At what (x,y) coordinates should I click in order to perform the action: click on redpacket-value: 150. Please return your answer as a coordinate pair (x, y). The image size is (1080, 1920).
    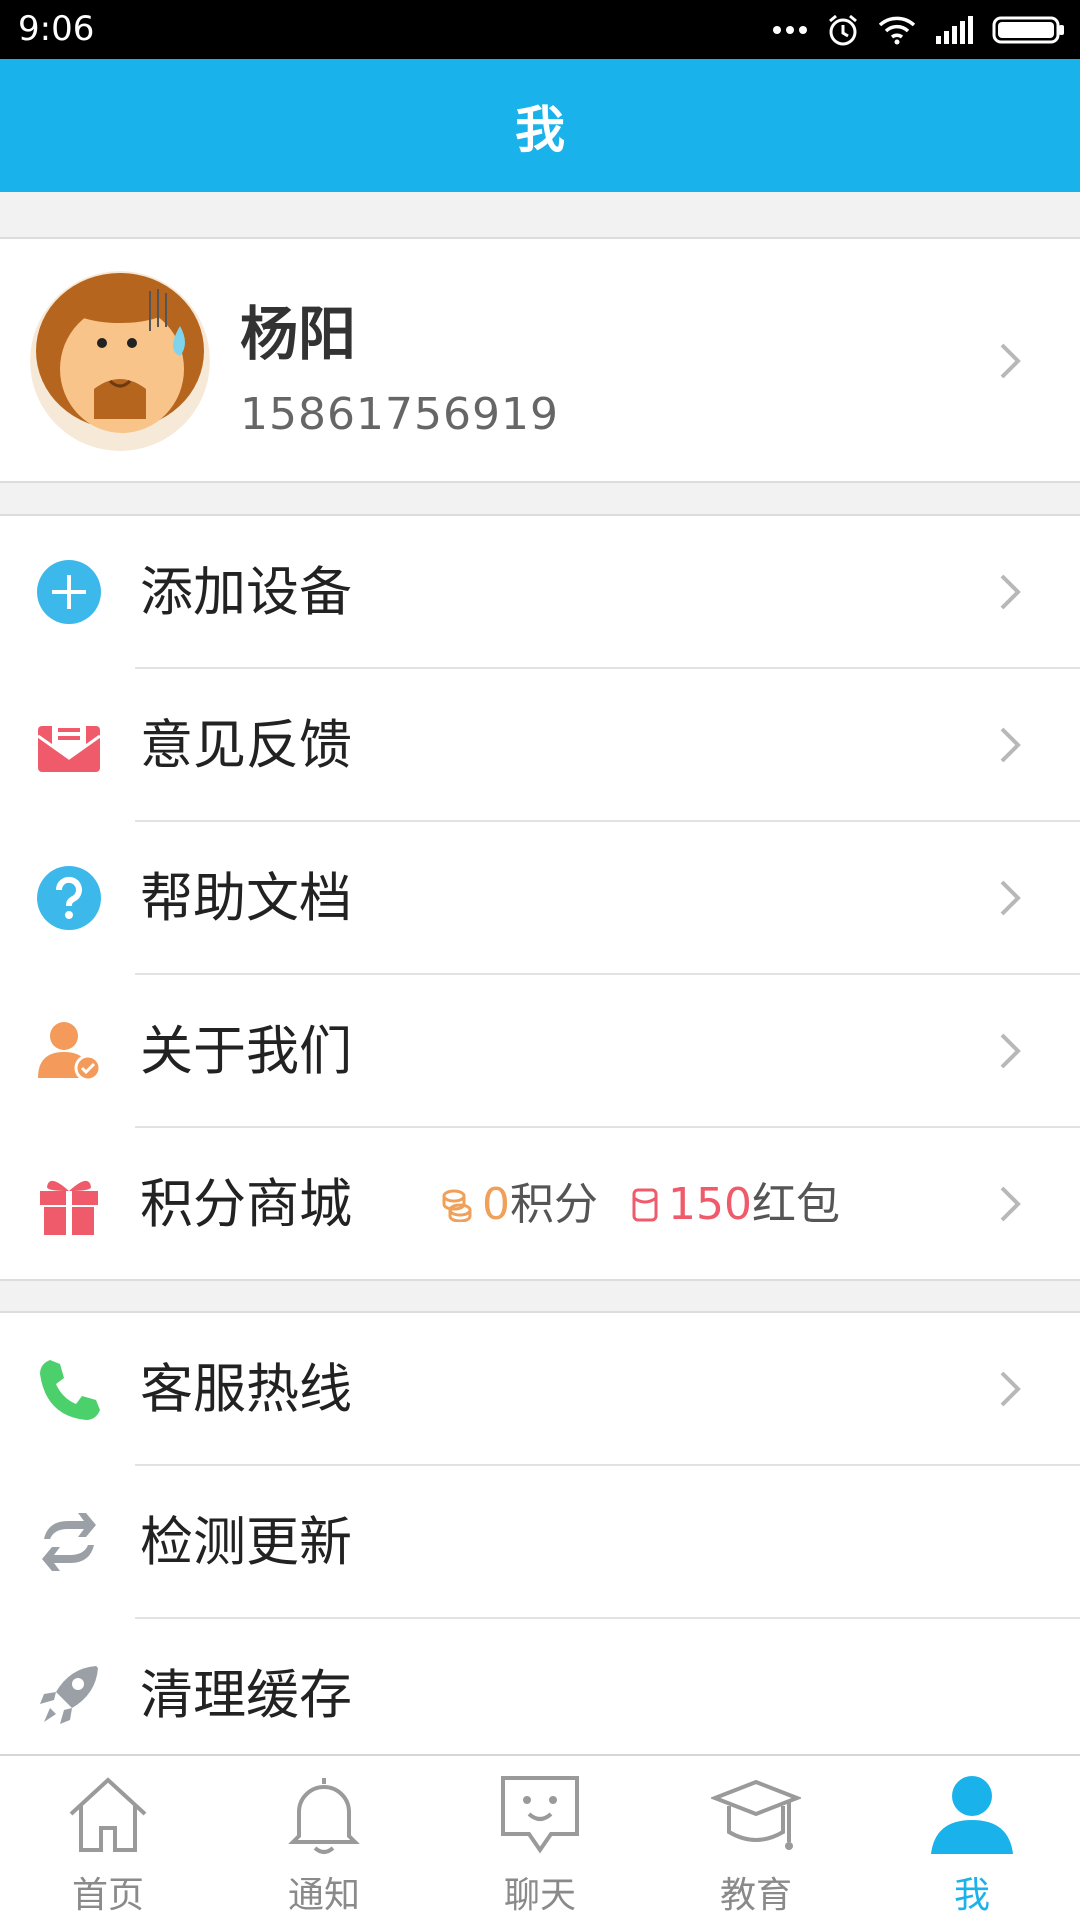
    Looking at the image, I should click on (710, 1204).